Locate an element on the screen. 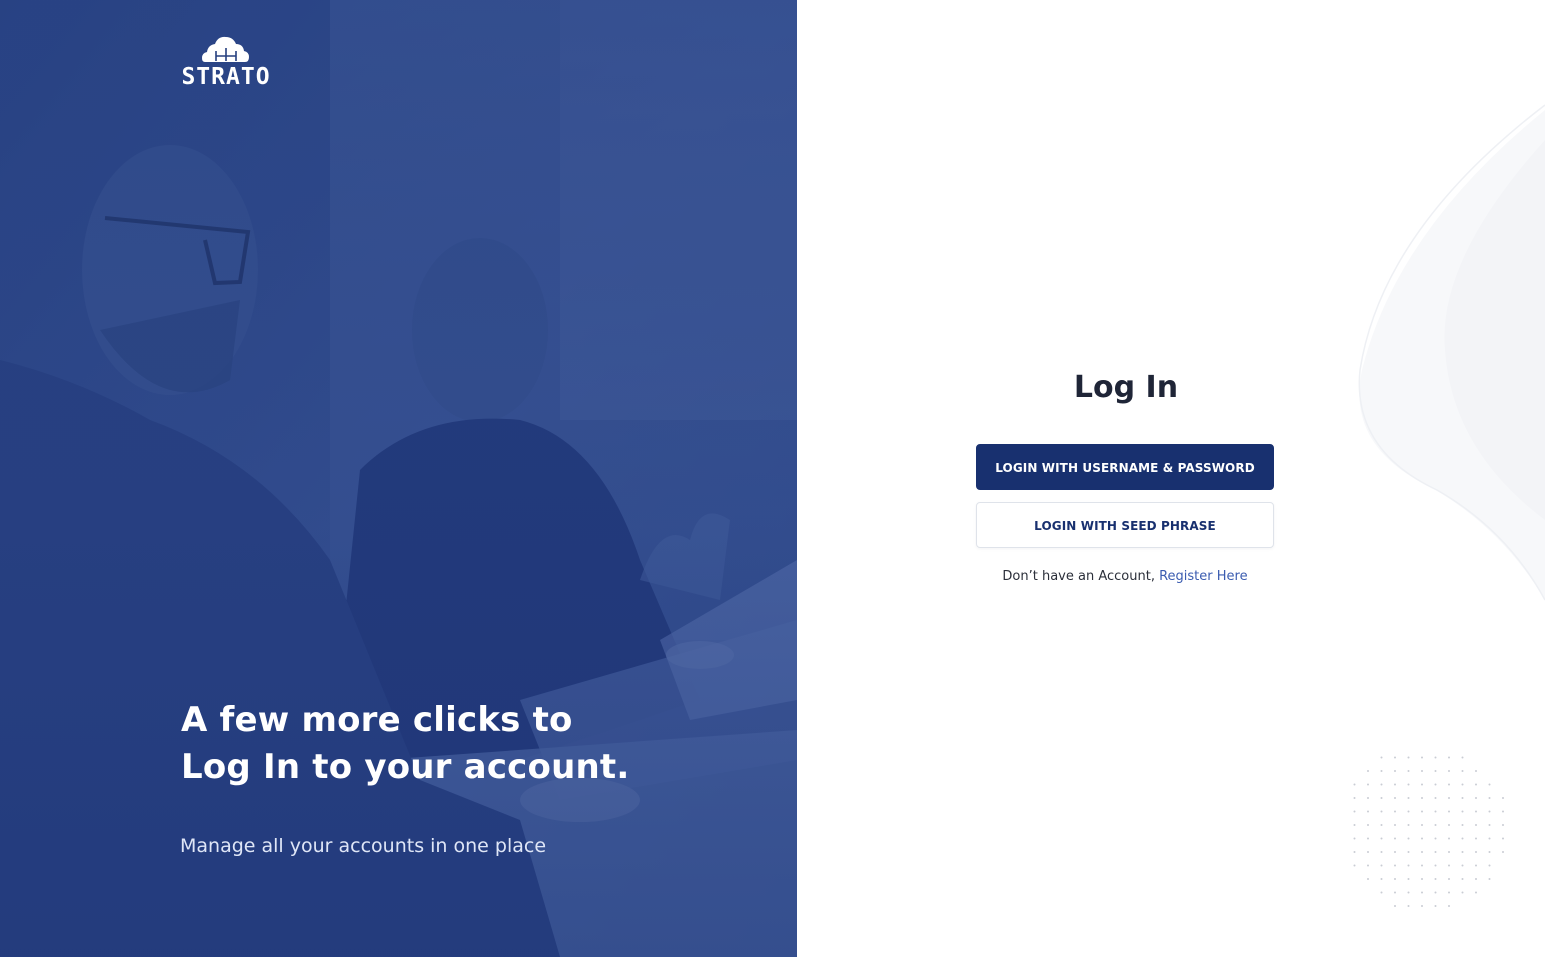 The width and height of the screenshot is (1545, 957). login-seed-phrase-button: LOGIN WITH SEED PHRASE is located at coordinates (1125, 525).